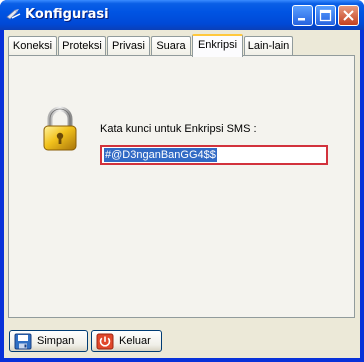  I want to click on tab-suara: Suara, so click(171, 46).